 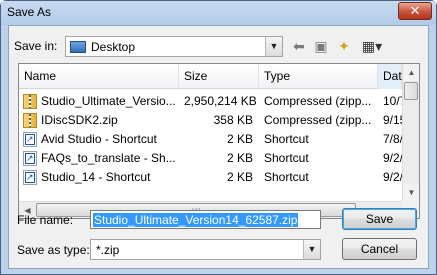 What do you see at coordinates (299, 46) in the screenshot?
I see `back-icon: ⬅` at bounding box center [299, 46].